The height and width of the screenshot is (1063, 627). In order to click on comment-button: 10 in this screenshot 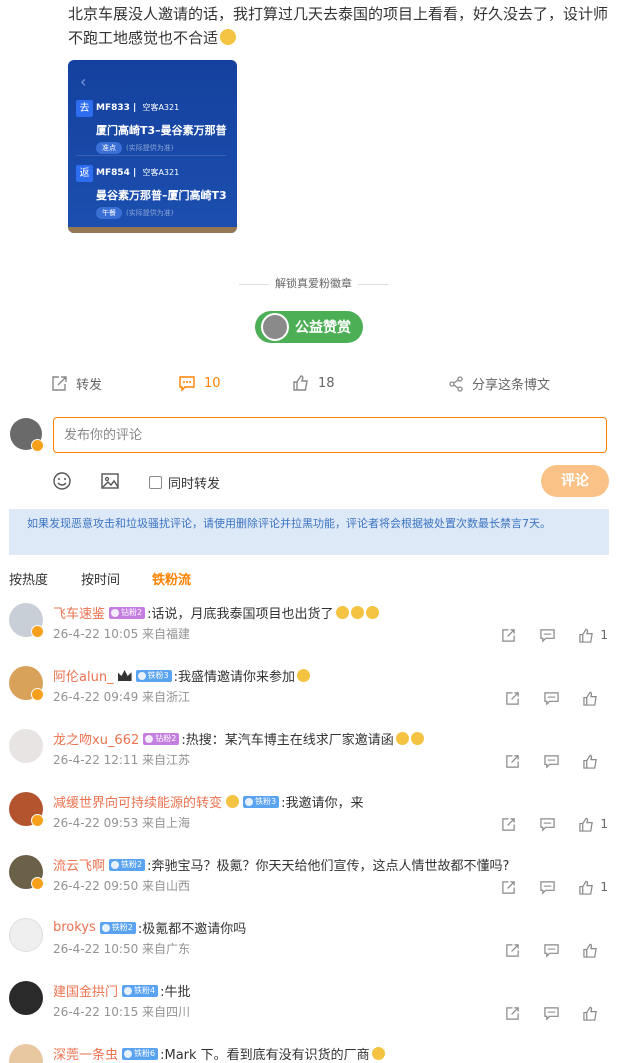, I will do `click(199, 383)`.